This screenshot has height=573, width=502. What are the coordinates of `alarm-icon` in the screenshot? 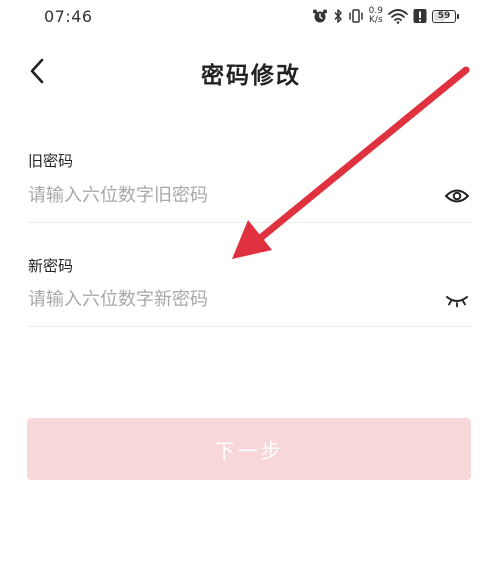 It's located at (320, 16).